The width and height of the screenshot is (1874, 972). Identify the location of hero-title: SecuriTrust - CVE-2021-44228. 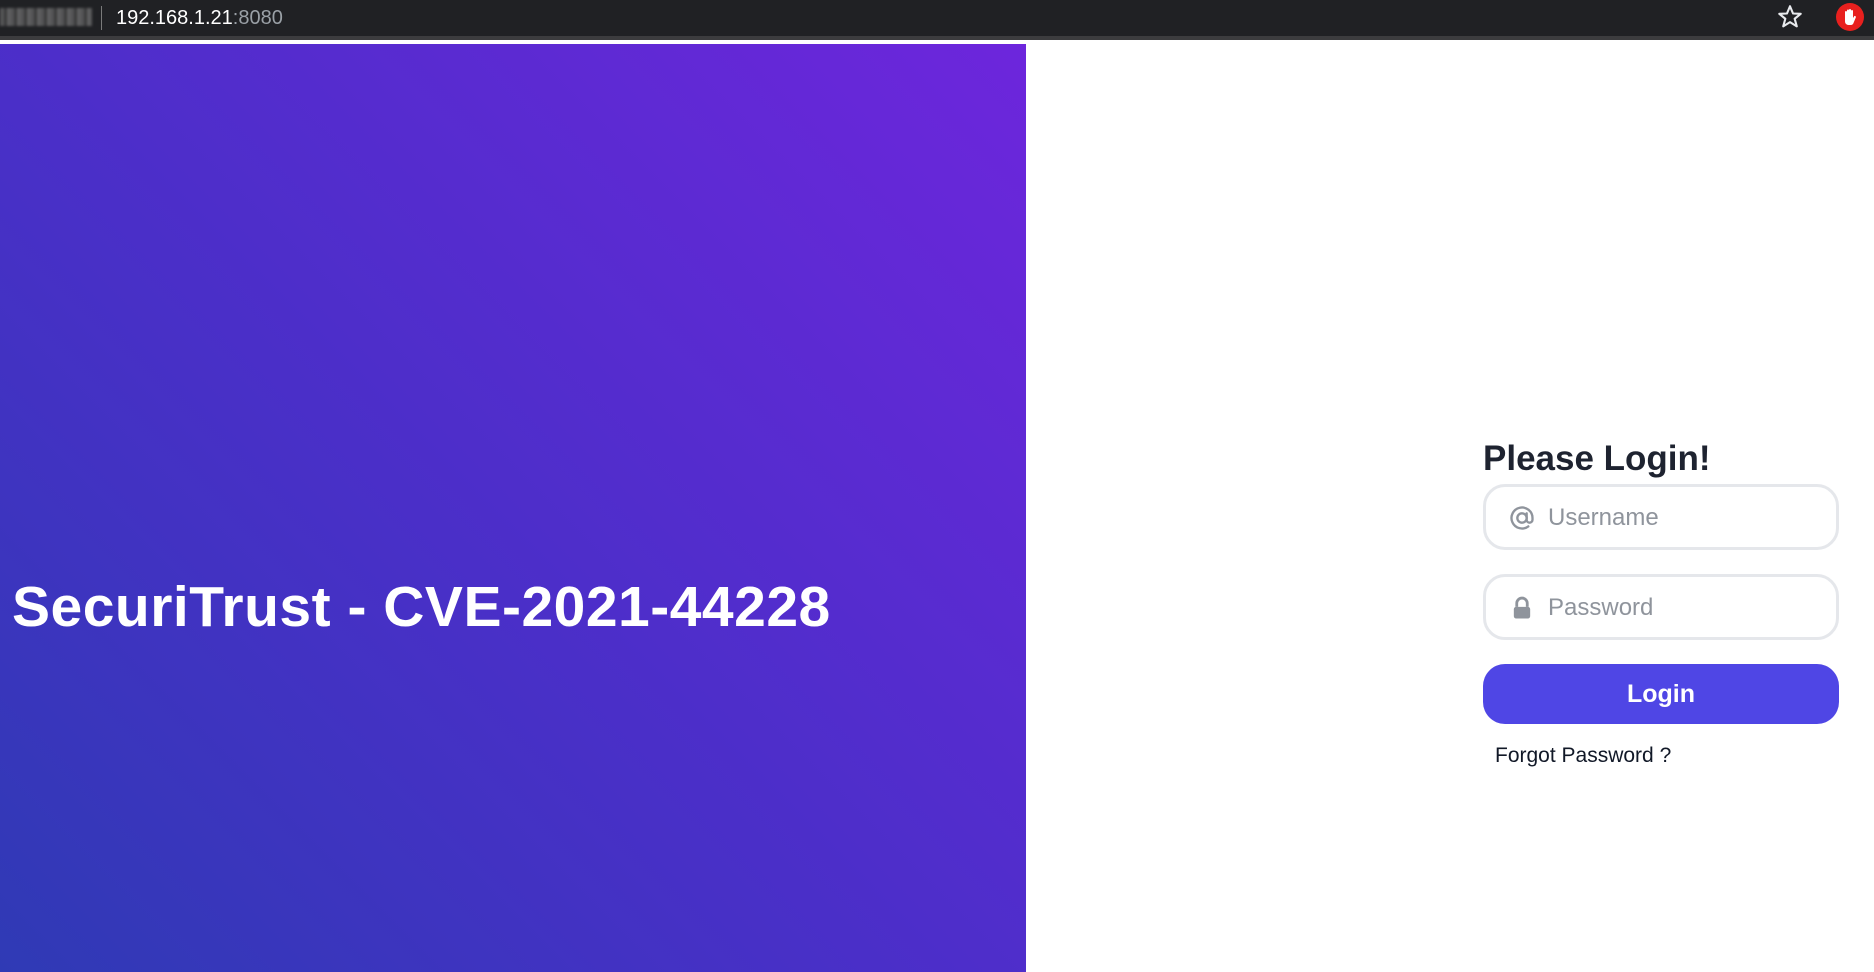
(421, 607).